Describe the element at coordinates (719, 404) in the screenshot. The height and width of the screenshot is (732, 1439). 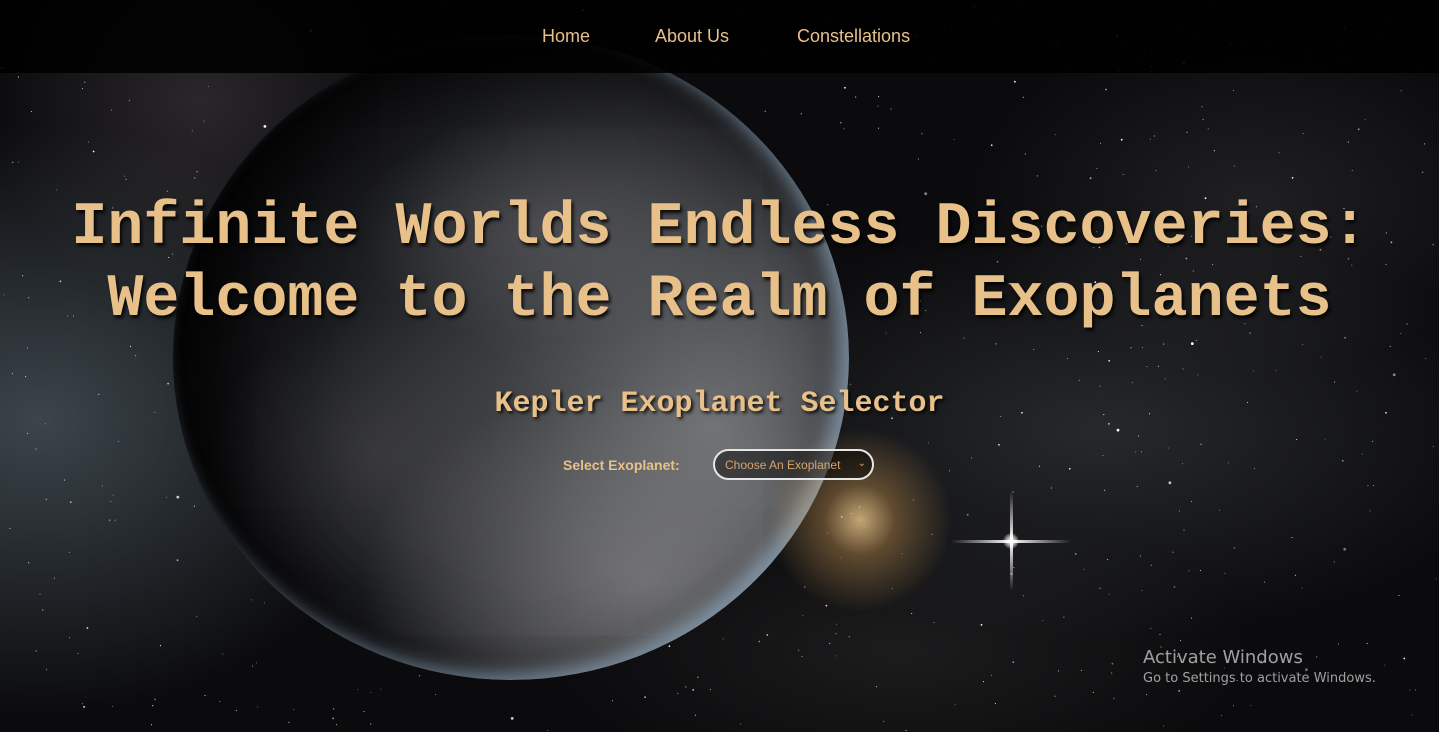
I see `selector-heading: Kepler Exoplanet Selector` at that location.